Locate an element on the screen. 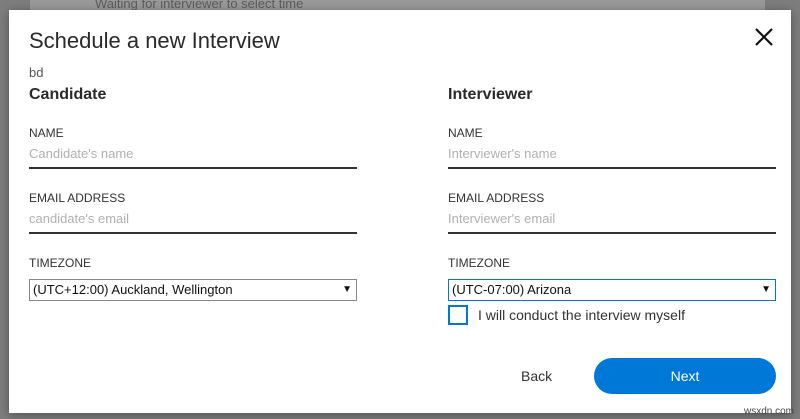  interviewer-email-input is located at coordinates (612, 220).